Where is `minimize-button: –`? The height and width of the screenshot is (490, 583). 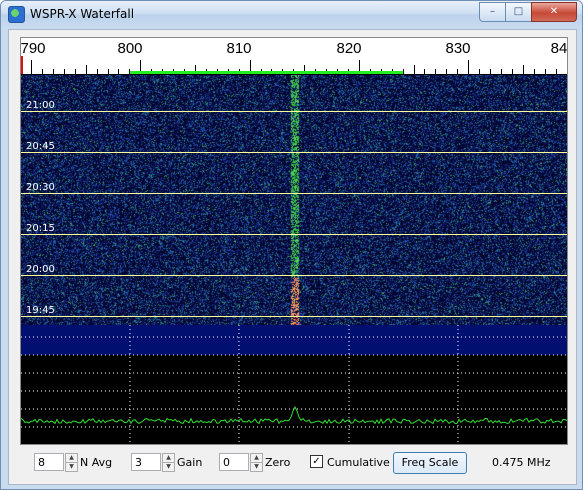
minimize-button: – is located at coordinates (492, 12).